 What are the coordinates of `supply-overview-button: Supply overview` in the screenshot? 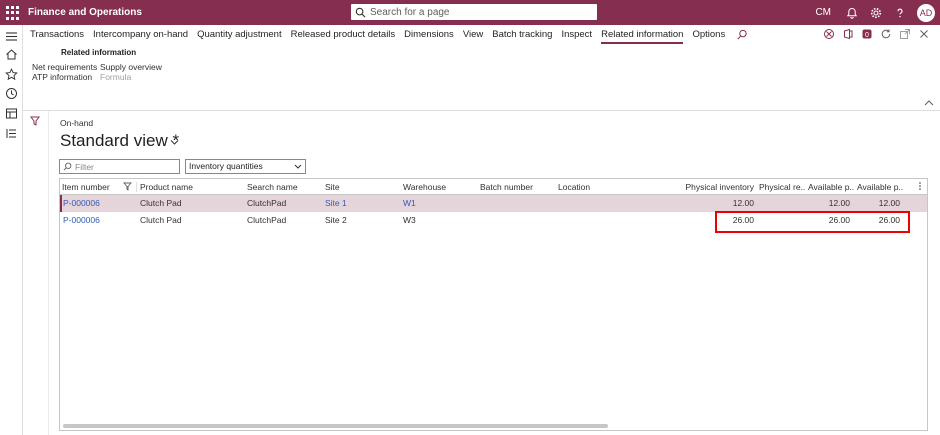 It's located at (131, 67).